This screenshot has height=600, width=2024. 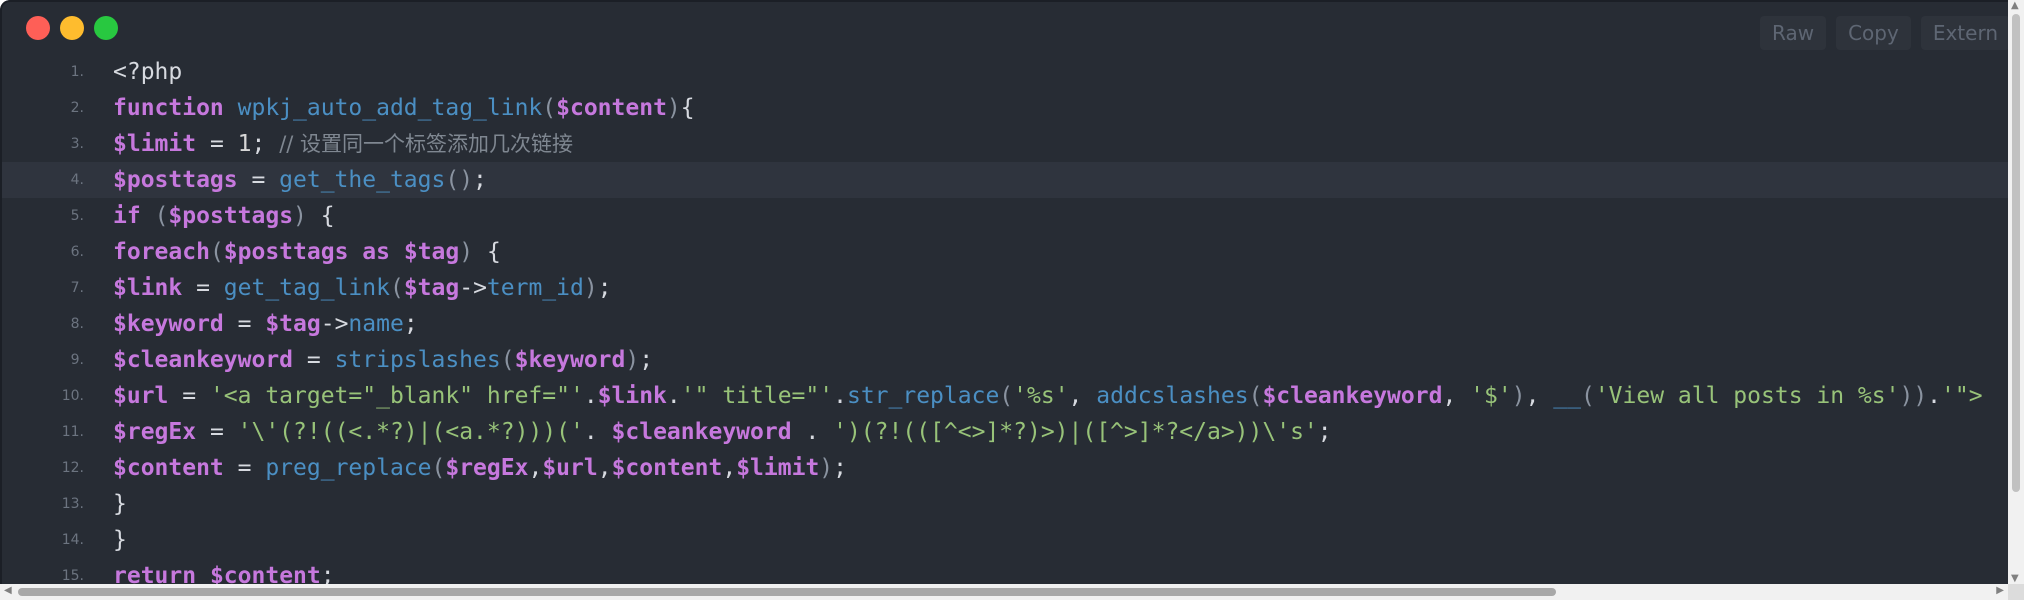 What do you see at coordinates (161, 252) in the screenshot?
I see `code-token: foreach` at bounding box center [161, 252].